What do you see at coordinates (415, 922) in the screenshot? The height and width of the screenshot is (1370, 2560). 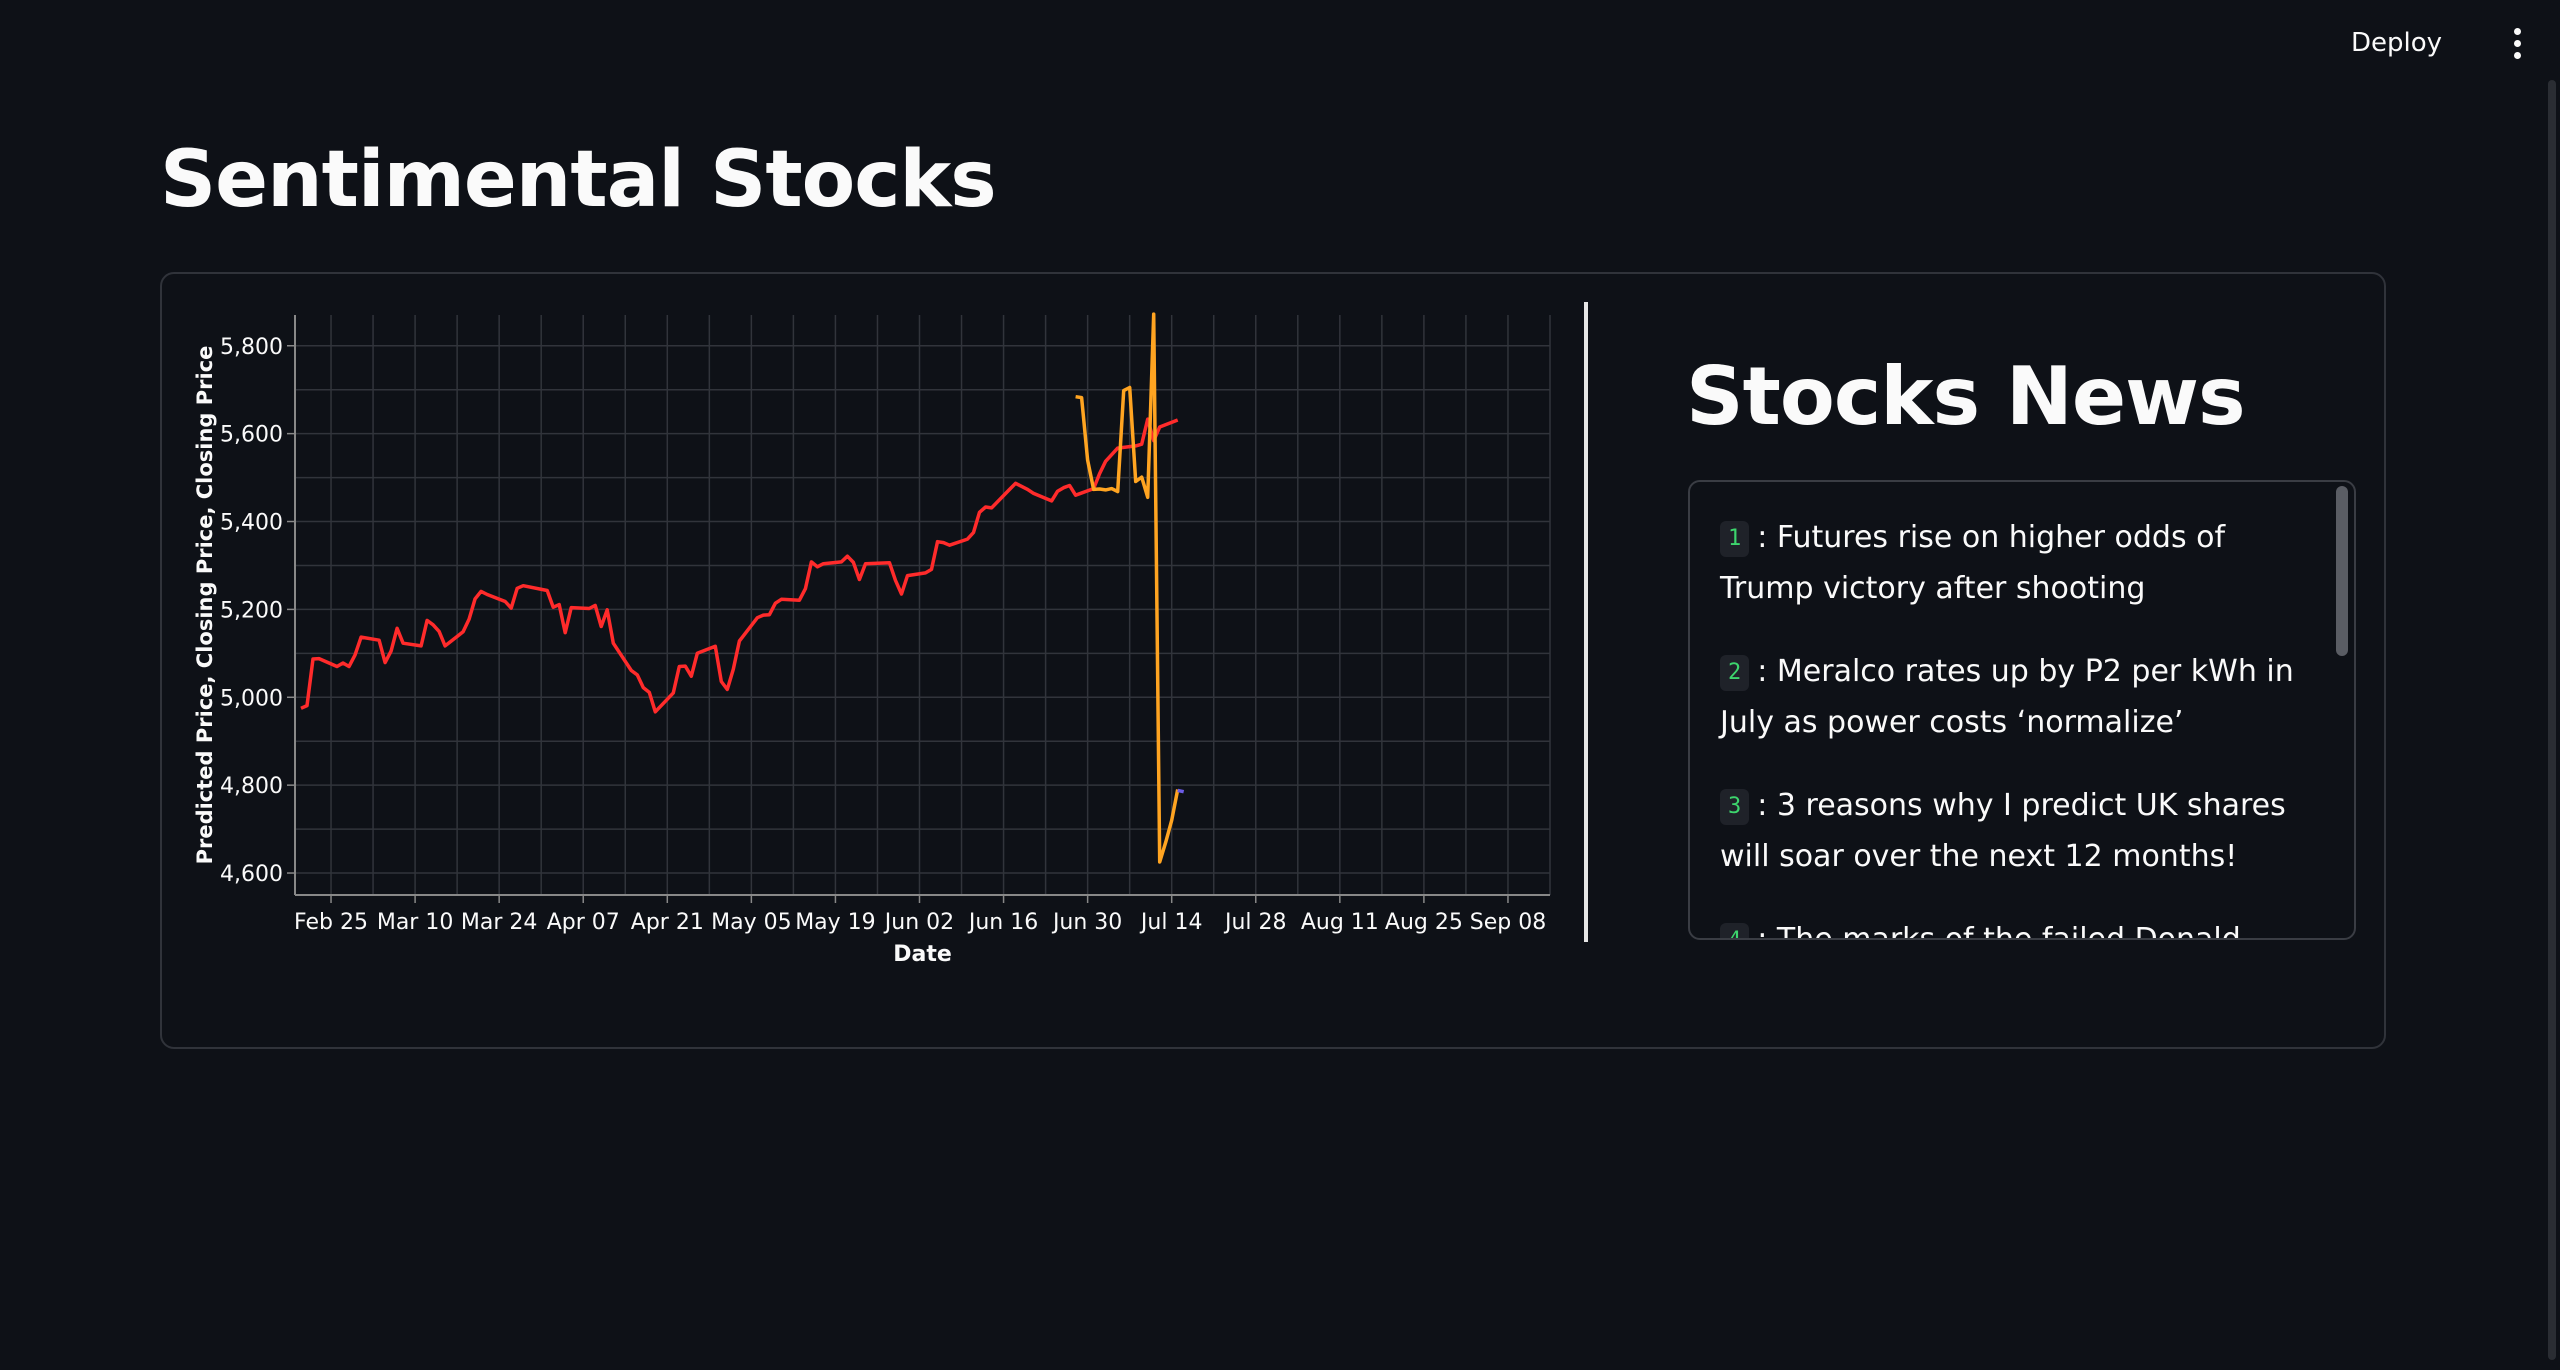 I see `x-tick-label: Mar 10` at bounding box center [415, 922].